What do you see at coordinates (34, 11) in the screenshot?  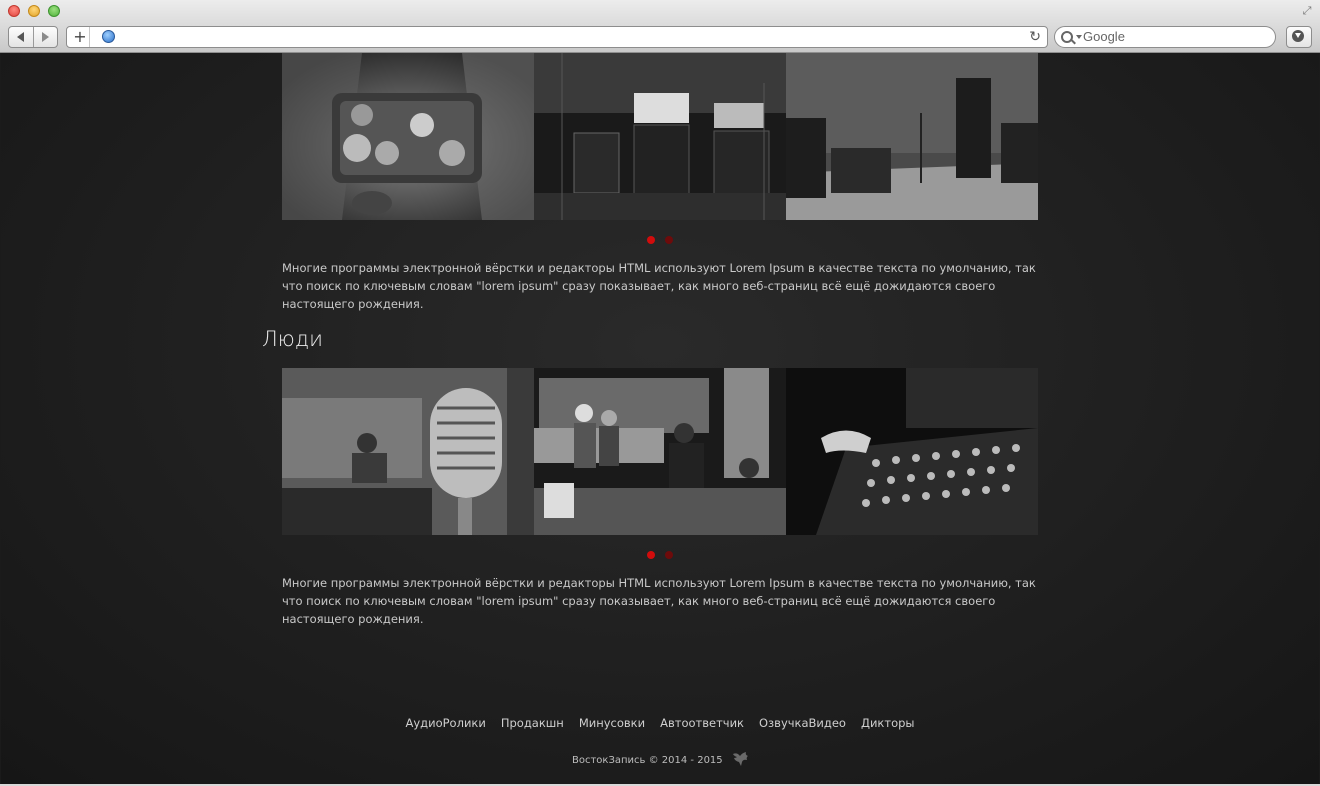 I see `minimize-window-button` at bounding box center [34, 11].